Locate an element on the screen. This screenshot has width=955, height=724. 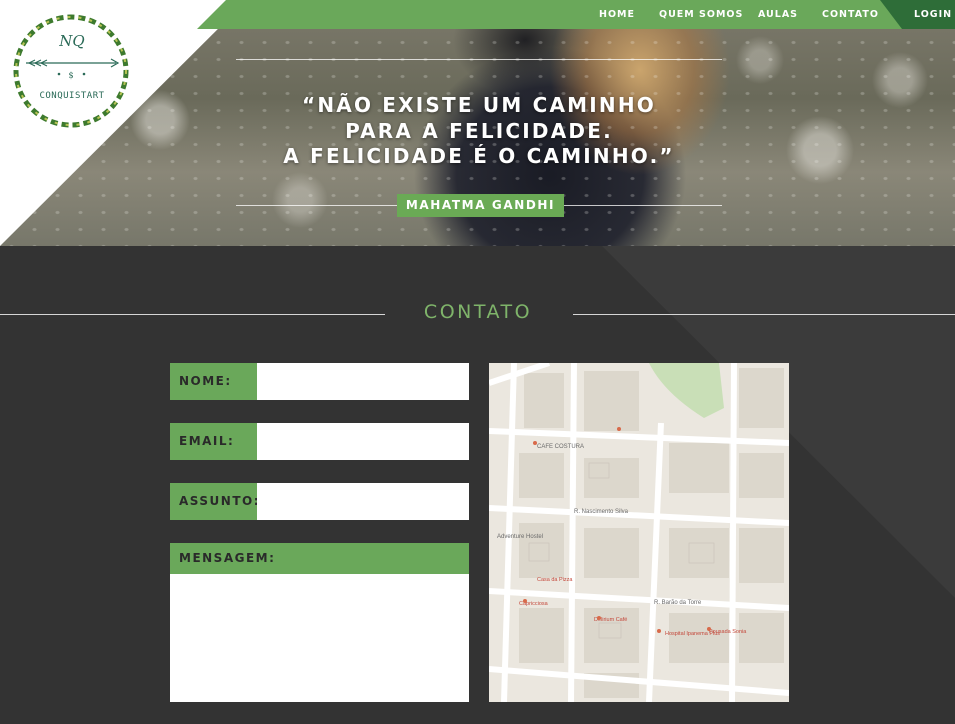
email-field: EMAIL: is located at coordinates (319, 441).